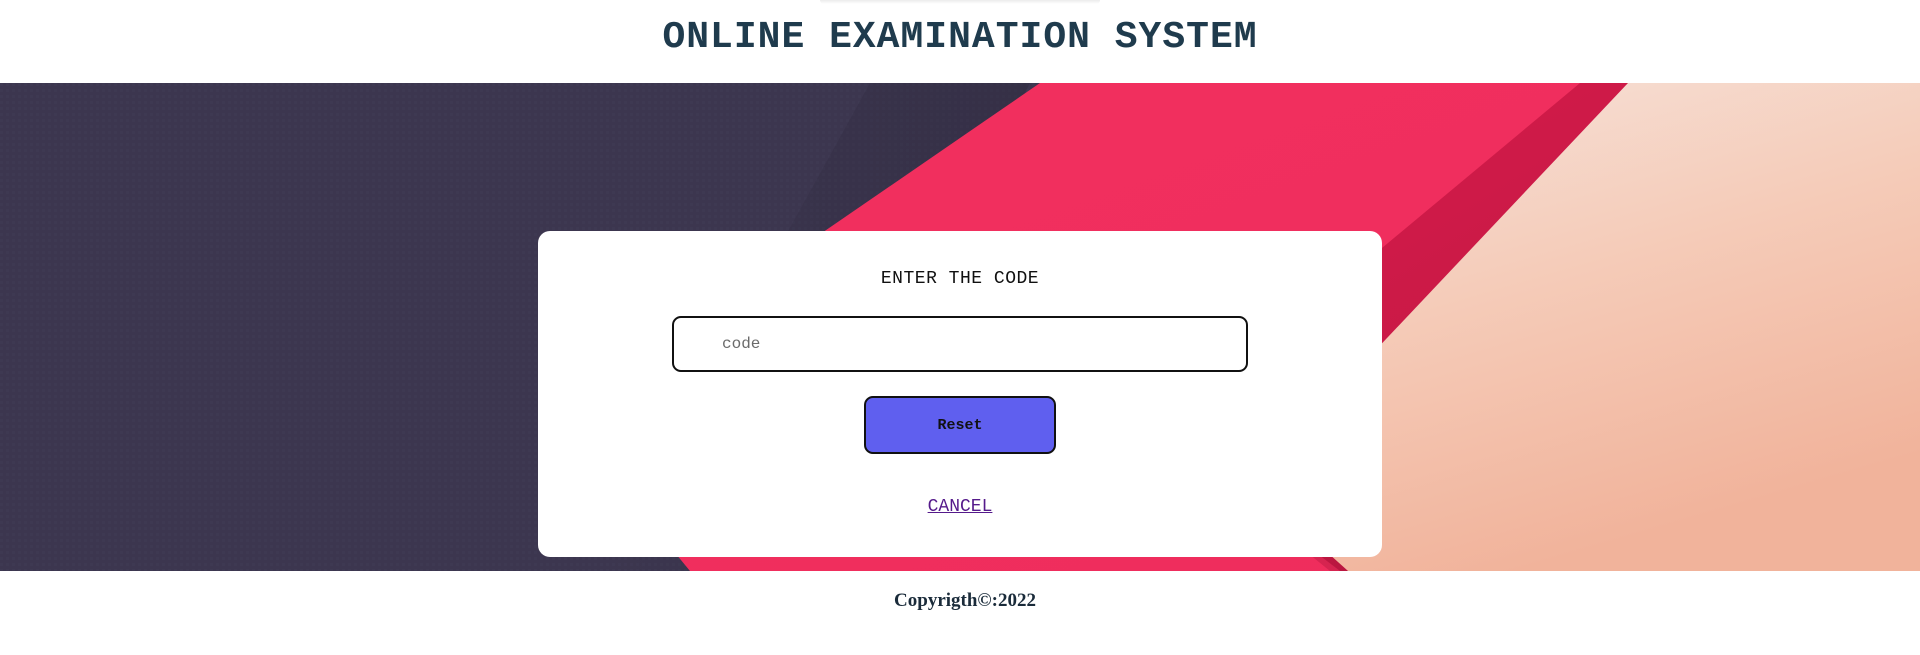 This screenshot has width=1920, height=655. Describe the element at coordinates (960, 425) in the screenshot. I see `reset-button: Reset` at that location.